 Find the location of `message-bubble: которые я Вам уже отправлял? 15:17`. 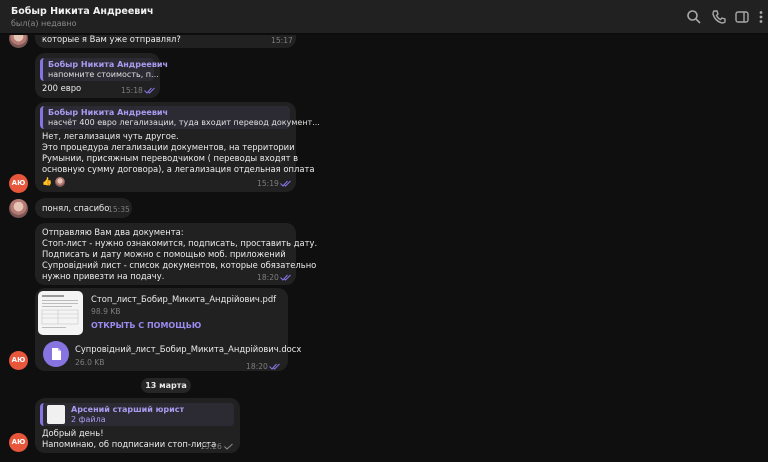

message-bubble: которые я Вам уже отправлял? 15:17 is located at coordinates (165, 41).